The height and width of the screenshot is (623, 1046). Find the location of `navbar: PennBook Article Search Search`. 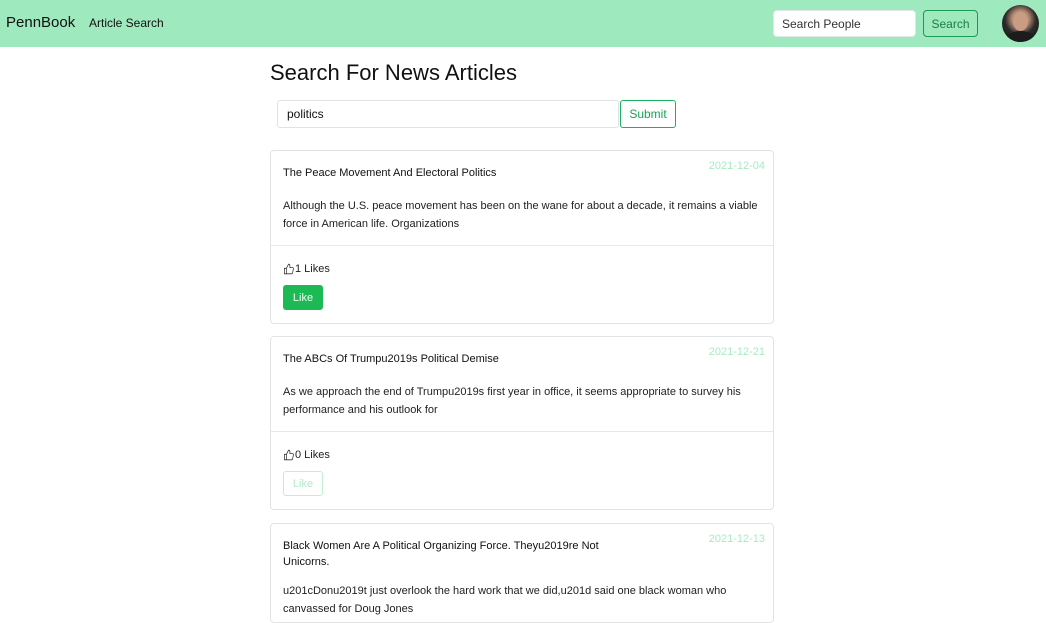

navbar: PennBook Article Search Search is located at coordinates (523, 23).